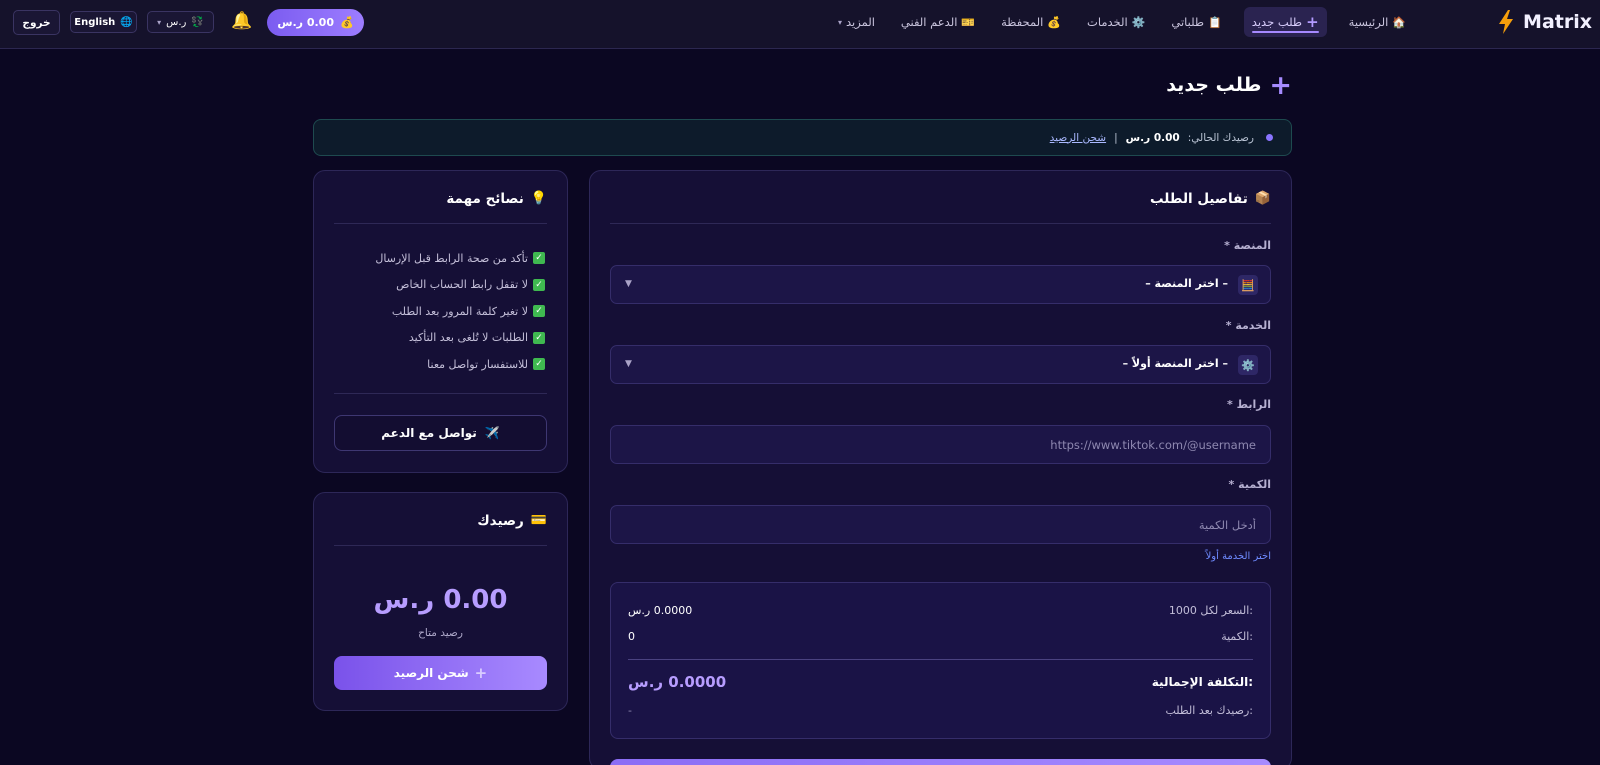 The width and height of the screenshot is (1600, 765). Describe the element at coordinates (1368, 22) in the screenshot. I see `nav-item-label: الرئيسية` at that location.